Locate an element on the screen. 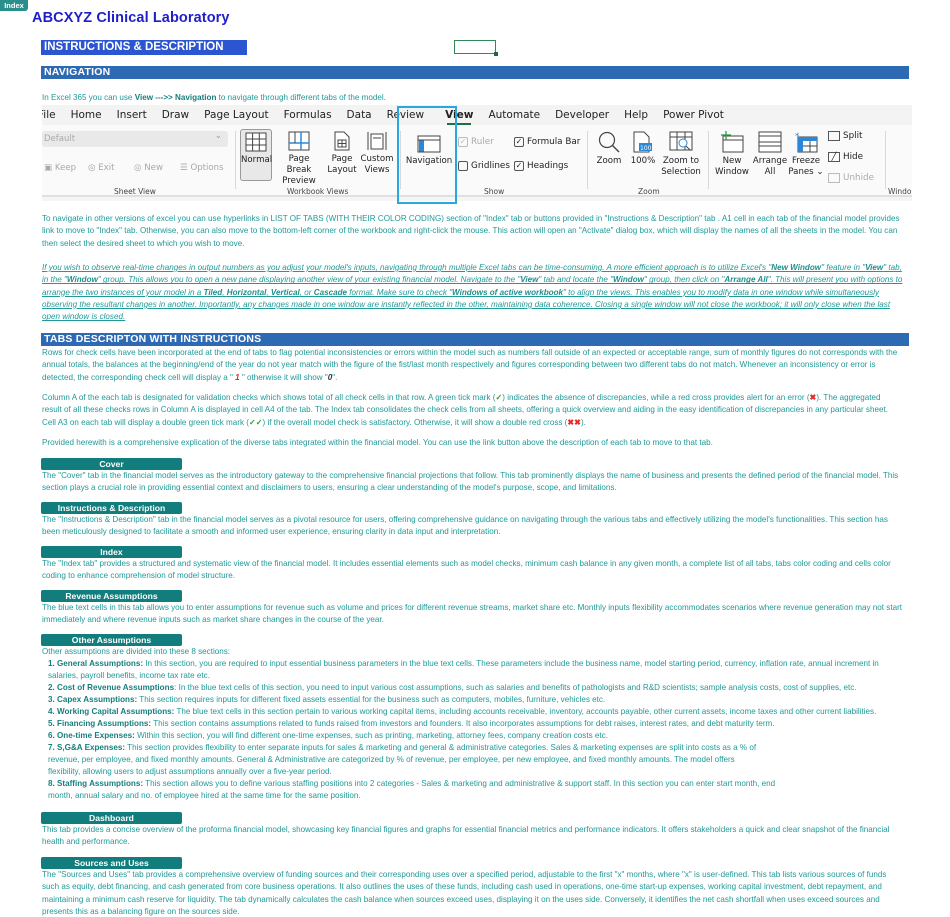 The image size is (950, 917). dashboard-link-button: Dashboard is located at coordinates (111, 818).